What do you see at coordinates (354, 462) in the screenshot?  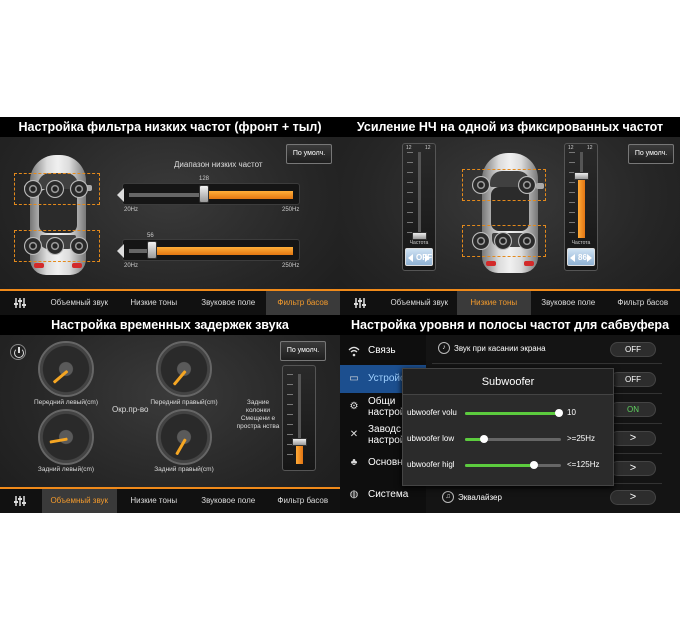 I see `apps-icon: ♣` at bounding box center [354, 462].